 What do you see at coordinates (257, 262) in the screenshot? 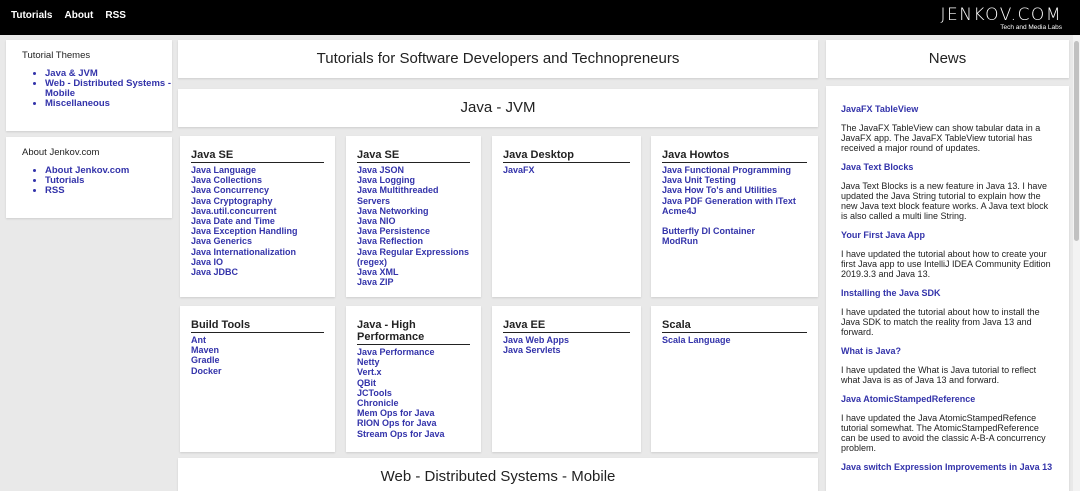
I see `card-link: Java IO` at bounding box center [257, 262].